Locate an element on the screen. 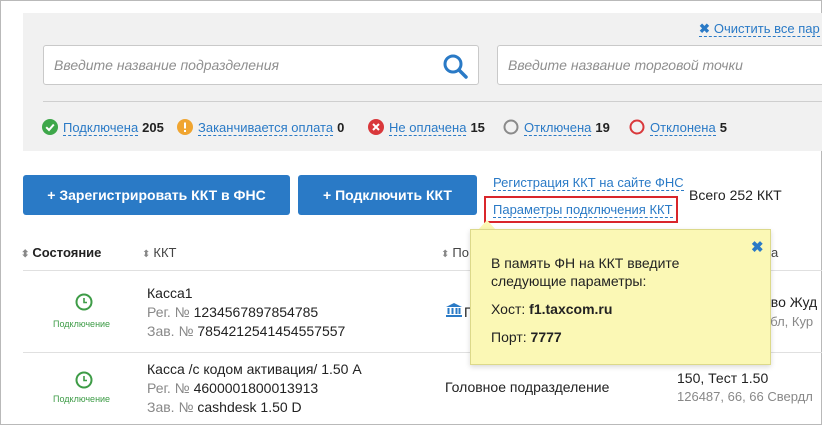 This screenshot has width=822, height=425. popup-port: Порт: 7777 is located at coordinates (526, 337).